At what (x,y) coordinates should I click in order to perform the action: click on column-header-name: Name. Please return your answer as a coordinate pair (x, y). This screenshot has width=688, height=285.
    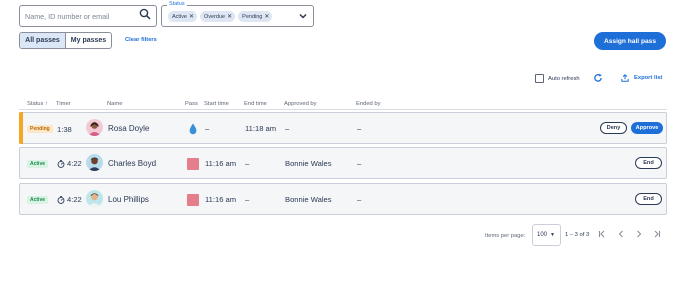
    Looking at the image, I should click on (115, 104).